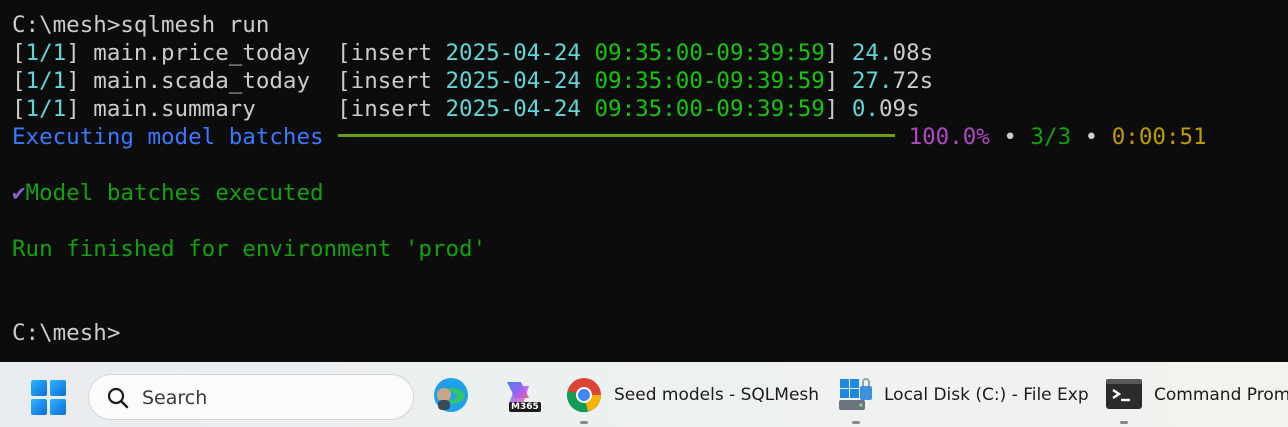  What do you see at coordinates (584, 422) in the screenshot?
I see `chrome-running-indicator` at bounding box center [584, 422].